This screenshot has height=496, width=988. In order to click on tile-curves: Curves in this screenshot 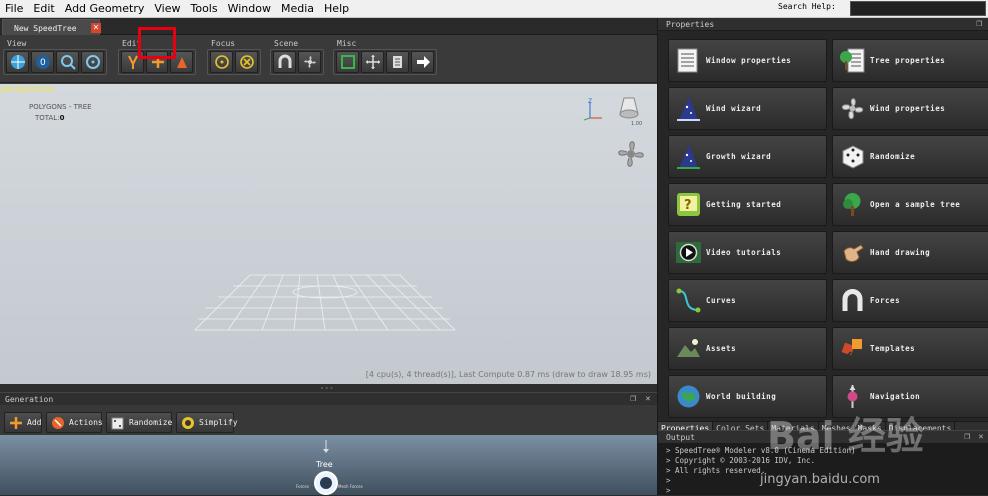, I will do `click(747, 300)`.